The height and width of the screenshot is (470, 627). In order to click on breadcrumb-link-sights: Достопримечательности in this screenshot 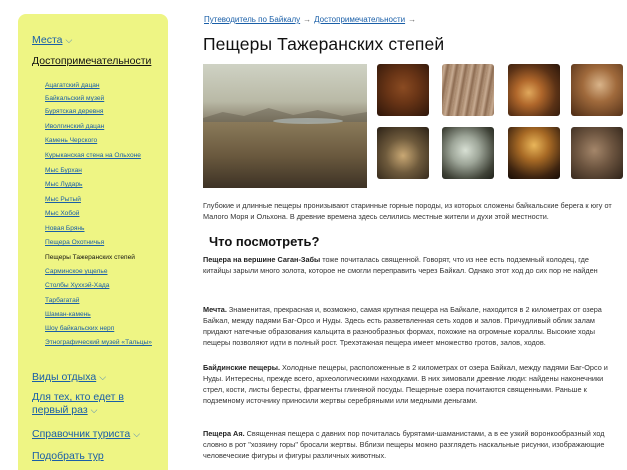, I will do `click(359, 19)`.